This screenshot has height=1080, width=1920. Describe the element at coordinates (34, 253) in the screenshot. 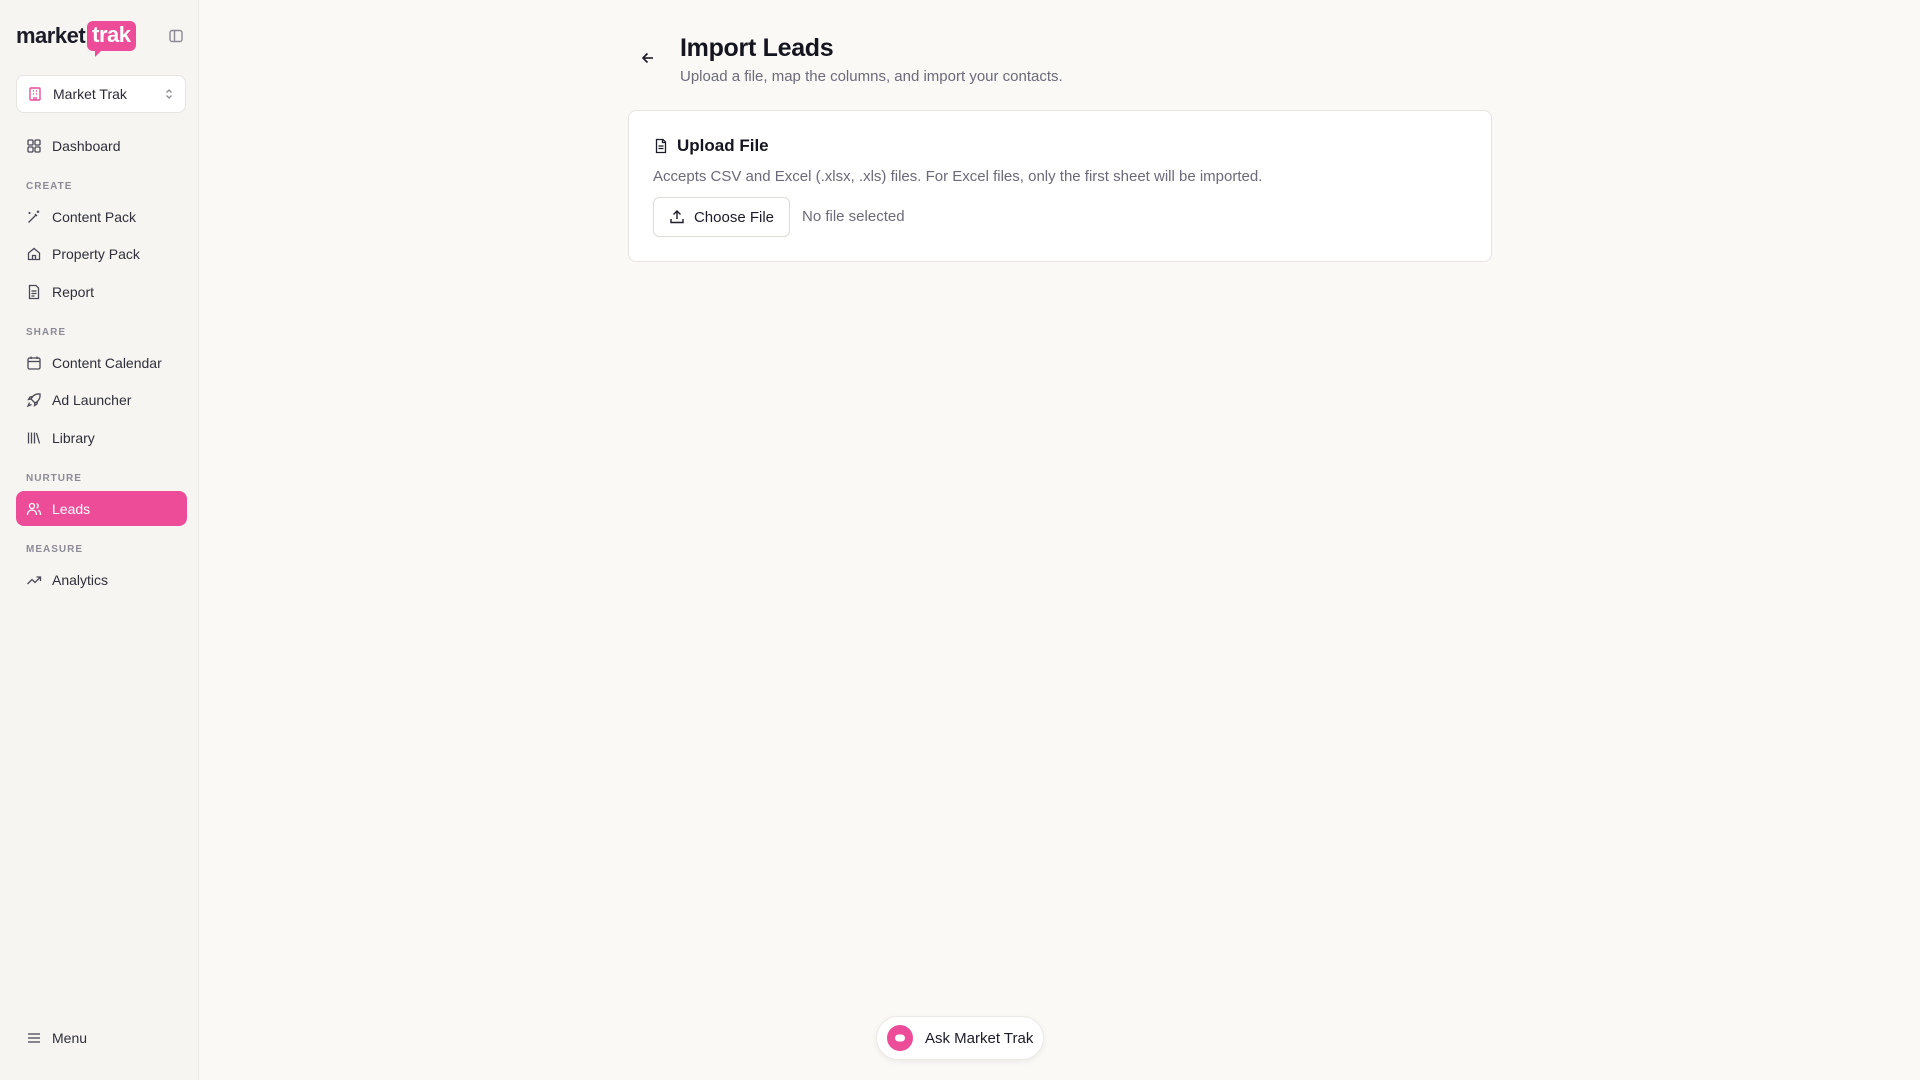

I see `home-icon` at that location.